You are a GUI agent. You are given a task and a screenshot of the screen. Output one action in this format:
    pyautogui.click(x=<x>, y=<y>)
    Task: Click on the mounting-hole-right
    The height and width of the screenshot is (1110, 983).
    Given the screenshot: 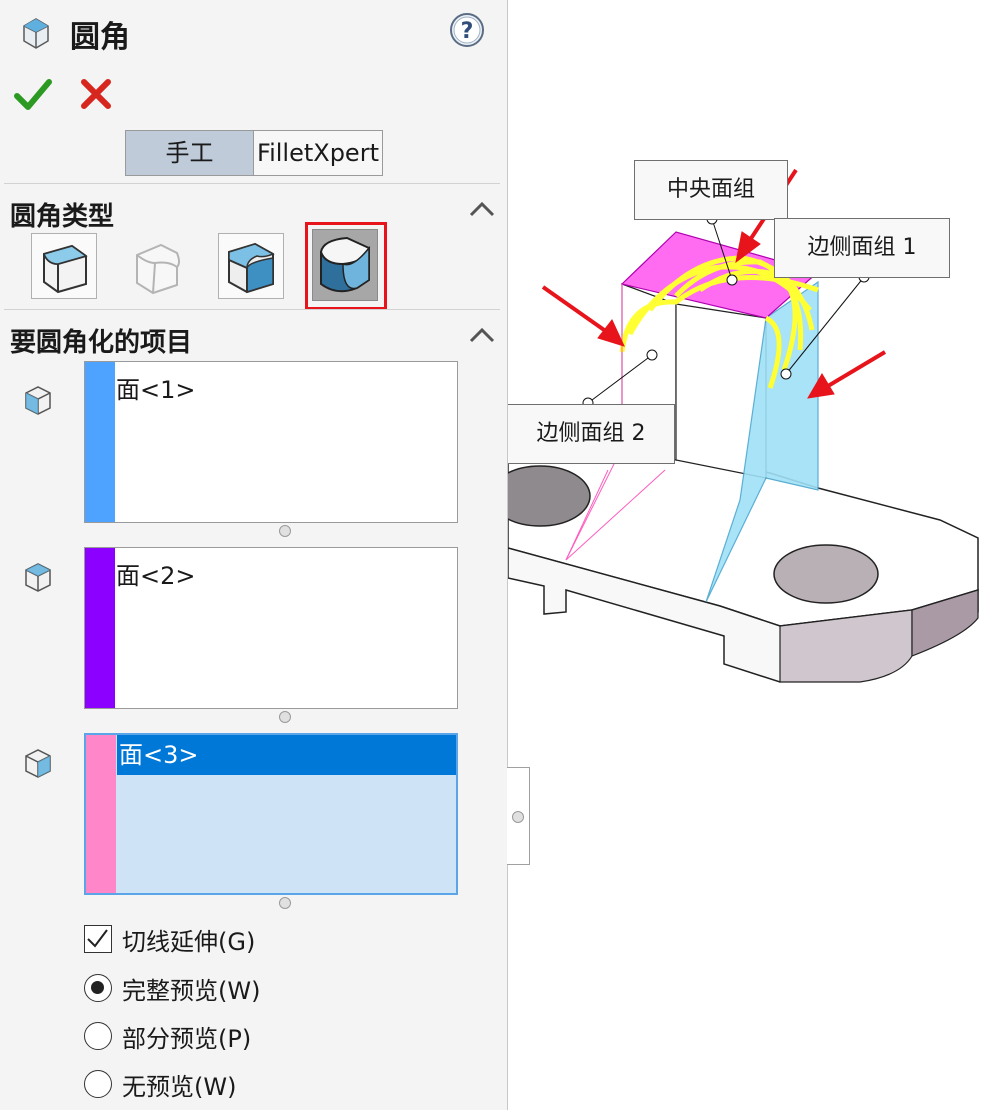 What is the action you would take?
    pyautogui.click(x=826, y=574)
    